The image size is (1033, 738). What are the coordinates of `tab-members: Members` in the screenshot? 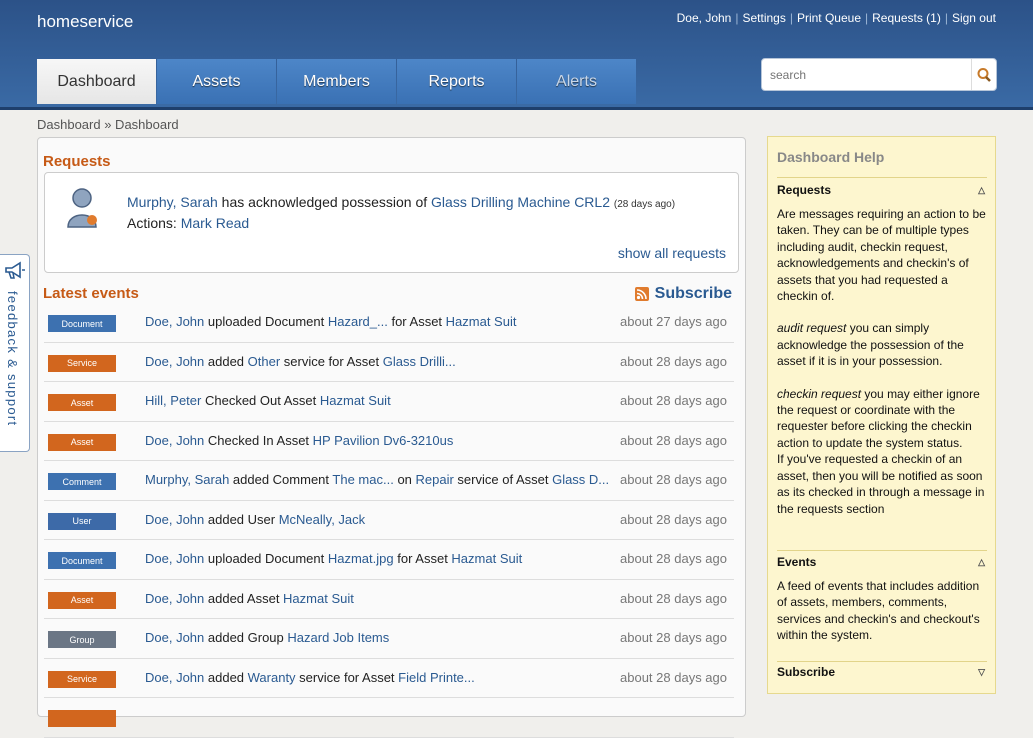 It's located at (336, 81).